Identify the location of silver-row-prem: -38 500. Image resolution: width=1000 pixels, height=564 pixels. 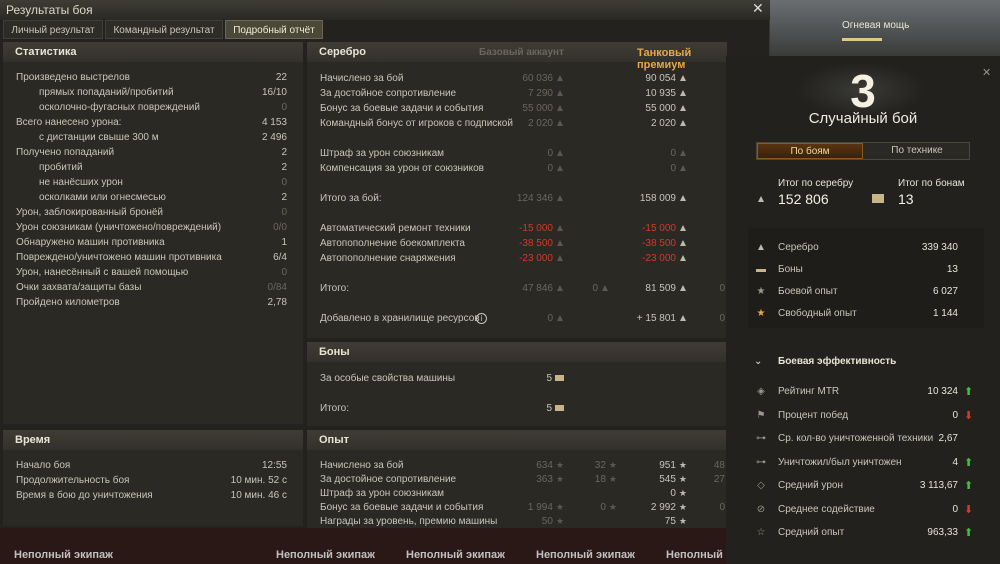
(664, 243).